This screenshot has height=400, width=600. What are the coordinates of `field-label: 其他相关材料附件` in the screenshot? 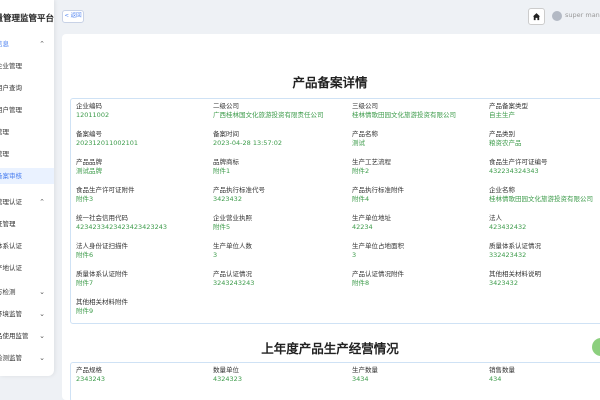 It's located at (102, 302).